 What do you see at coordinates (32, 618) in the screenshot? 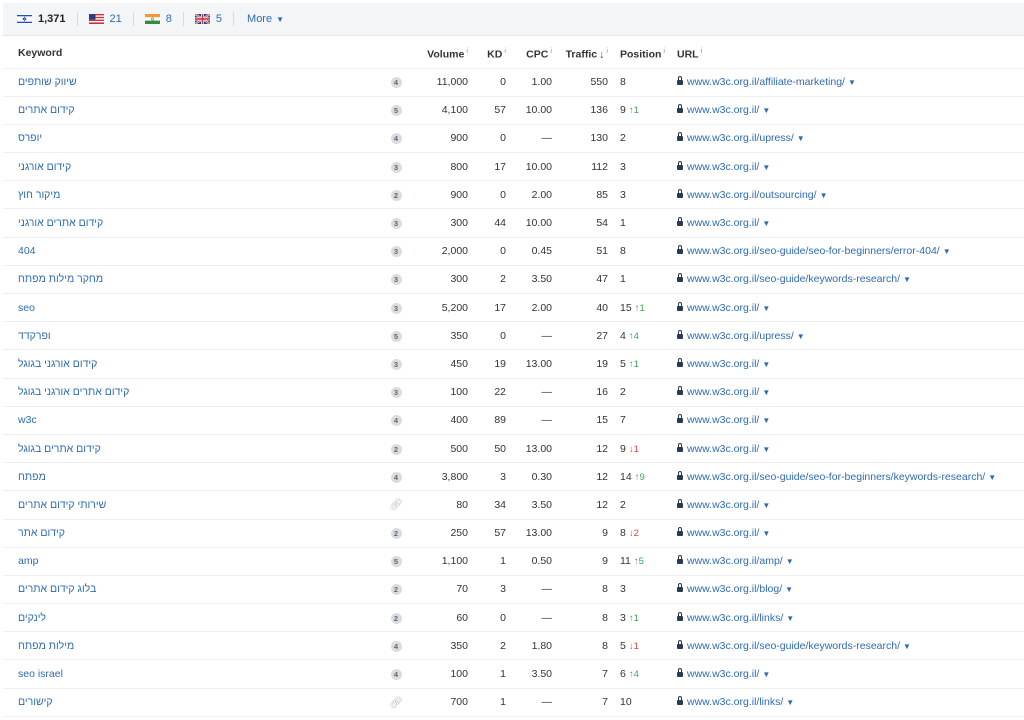
I see `keyword-link: לינקים` at bounding box center [32, 618].